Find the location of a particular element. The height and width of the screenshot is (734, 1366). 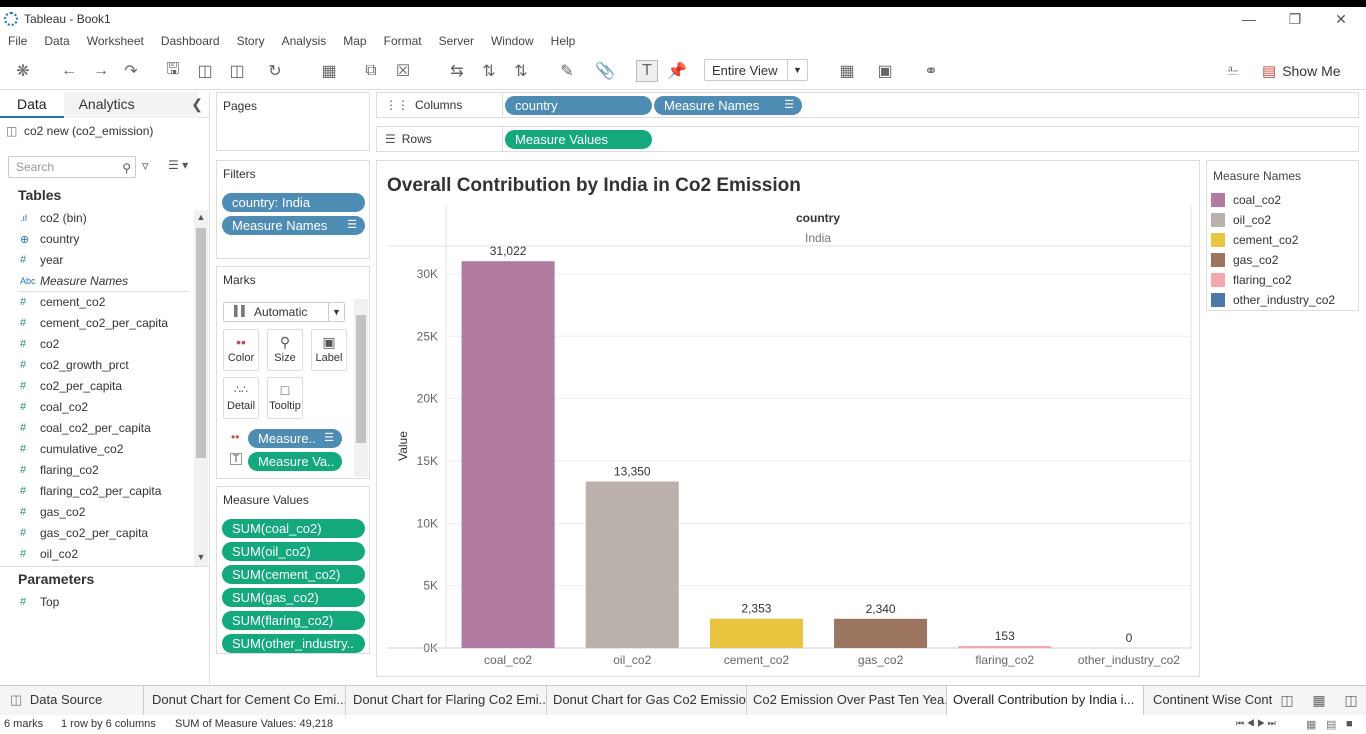

field-item: # co2_growth_prct is located at coordinates (74, 365).